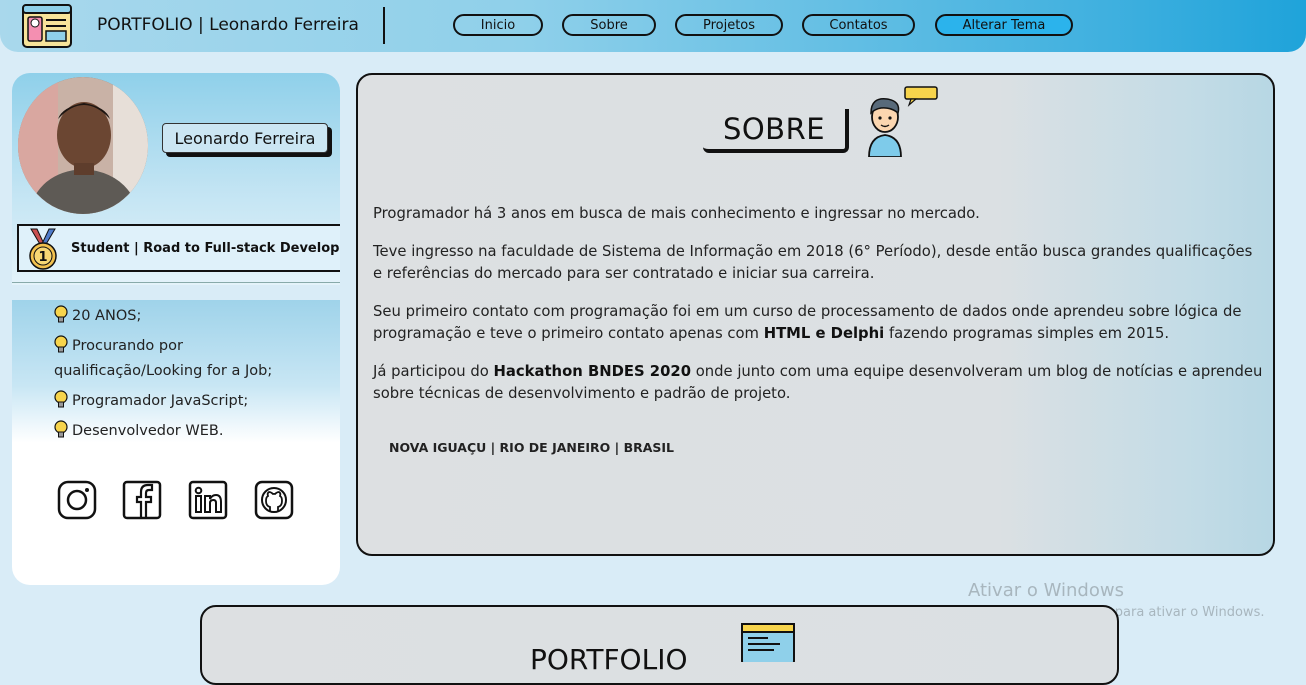 The height and width of the screenshot is (685, 1306). What do you see at coordinates (592, 371) in the screenshot?
I see `highlight-event: Hackathon BNDES 2020` at bounding box center [592, 371].